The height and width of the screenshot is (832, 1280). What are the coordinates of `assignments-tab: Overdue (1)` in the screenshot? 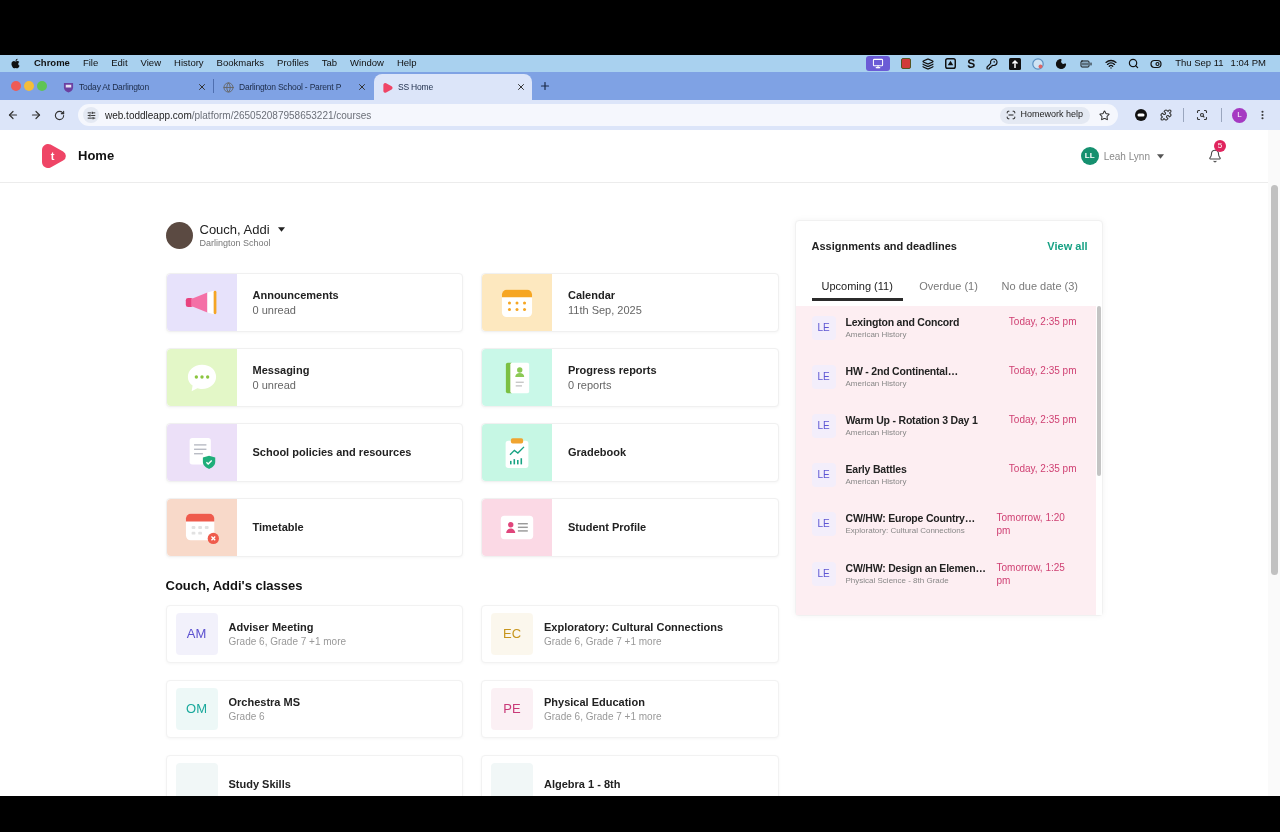 It's located at (948, 288).